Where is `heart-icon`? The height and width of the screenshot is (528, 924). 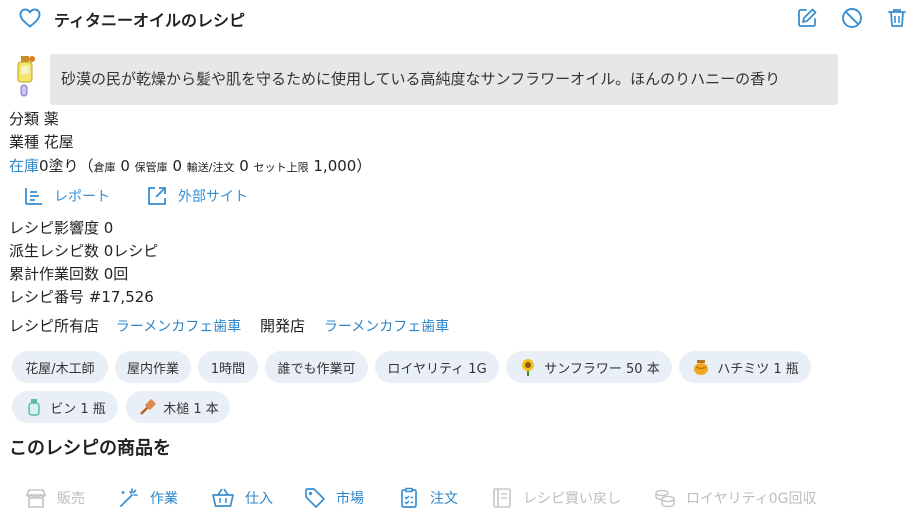 heart-icon is located at coordinates (30, 18).